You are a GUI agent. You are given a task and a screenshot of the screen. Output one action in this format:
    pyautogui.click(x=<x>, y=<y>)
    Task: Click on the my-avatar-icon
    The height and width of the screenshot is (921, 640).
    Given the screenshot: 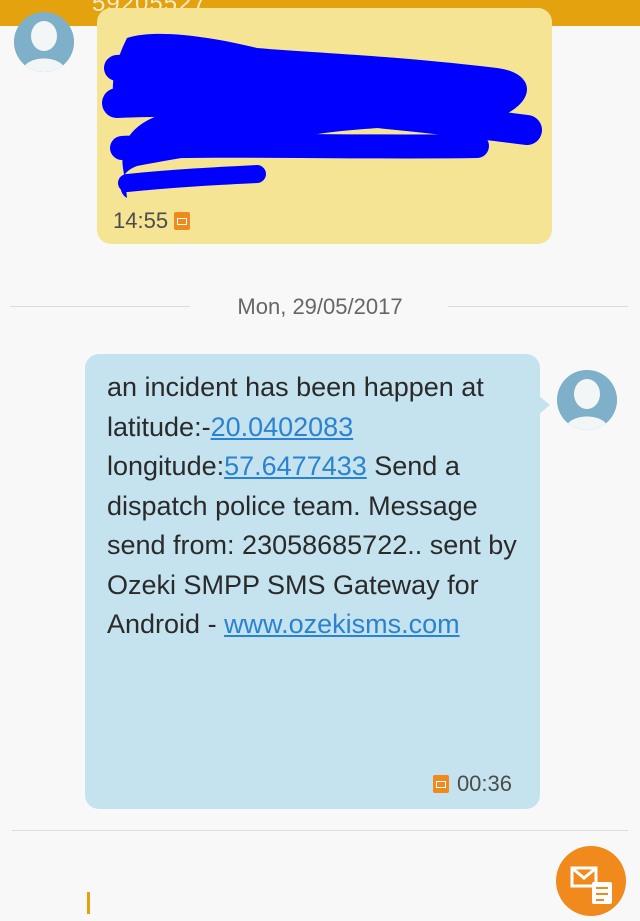 What is the action you would take?
    pyautogui.click(x=587, y=400)
    